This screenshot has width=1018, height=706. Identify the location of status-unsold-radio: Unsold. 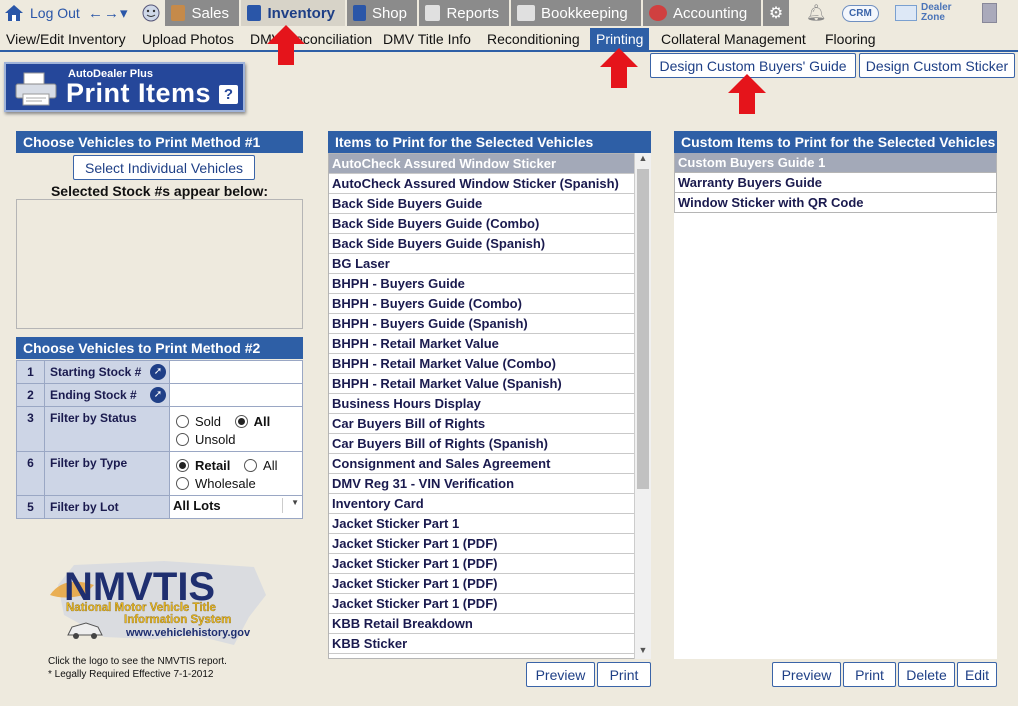
(205, 439).